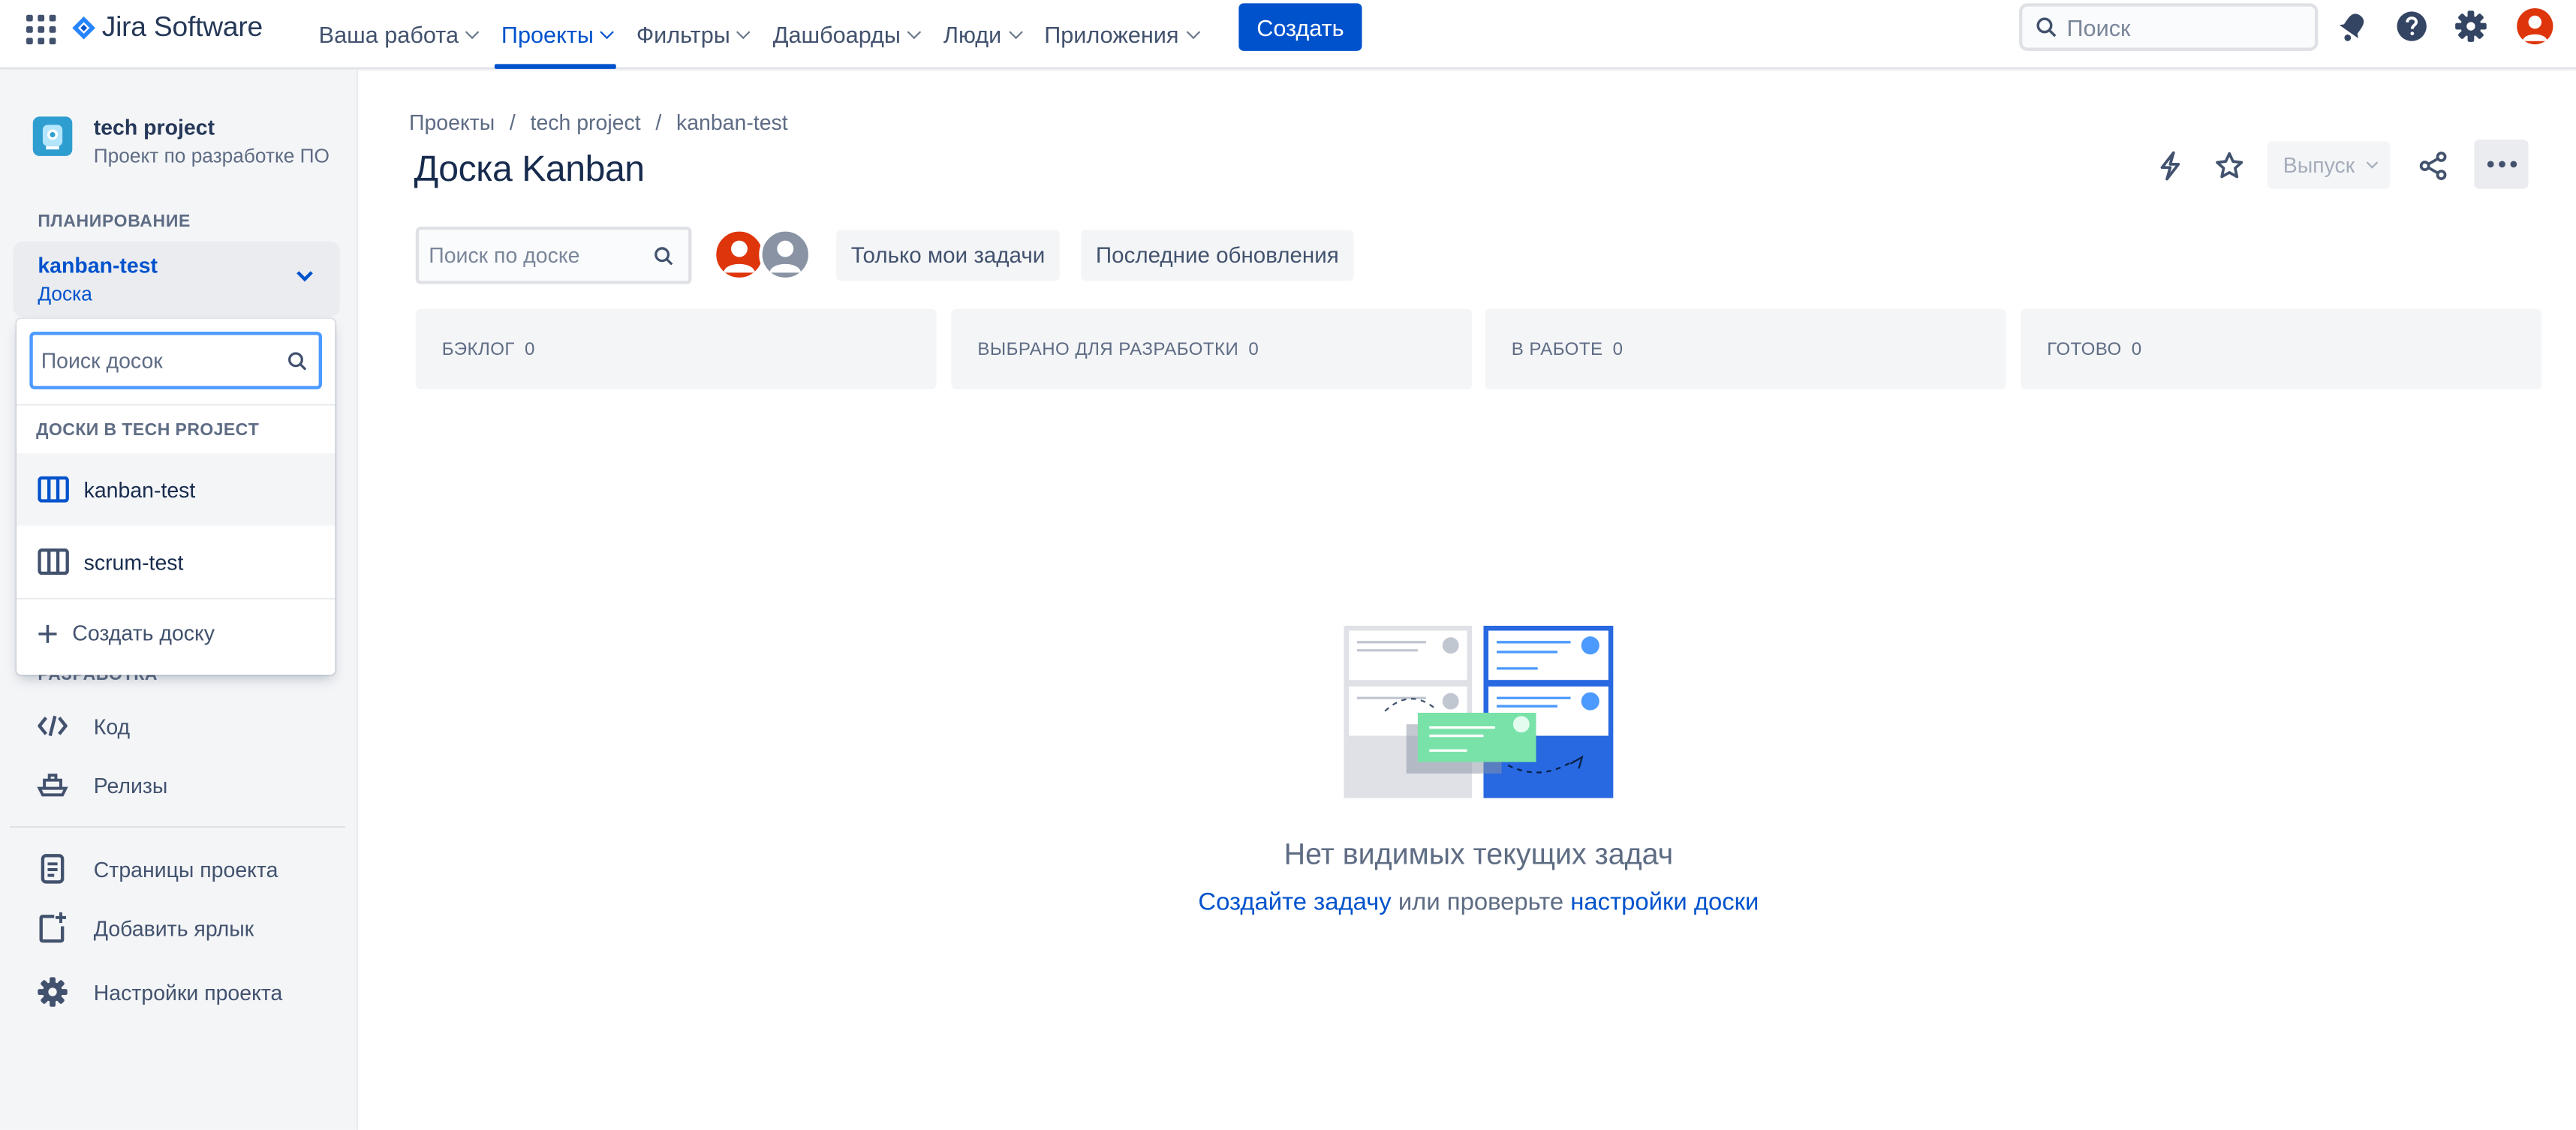 The image size is (2576, 1130). I want to click on more-dot, so click(2513, 164).